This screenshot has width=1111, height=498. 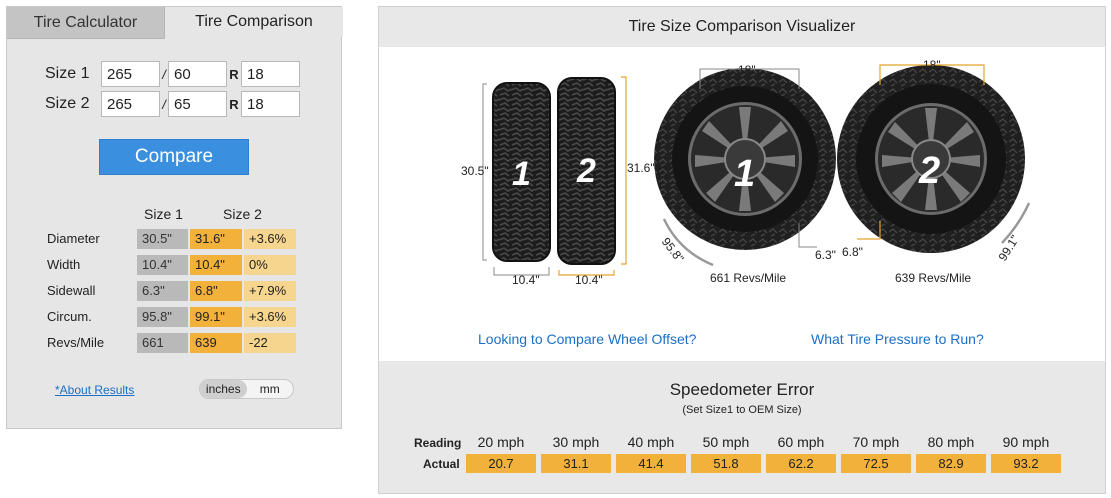 I want to click on tab-tire-comparison: Tire Comparison, so click(x=254, y=22).